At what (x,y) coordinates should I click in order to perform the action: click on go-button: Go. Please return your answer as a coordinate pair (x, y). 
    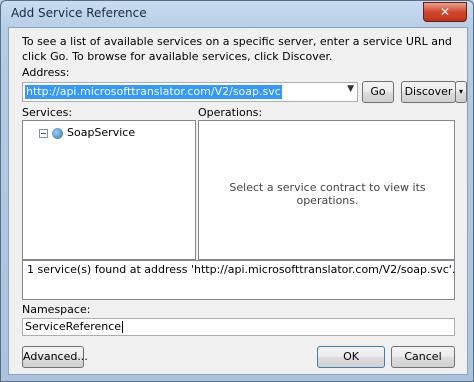
    Looking at the image, I should click on (378, 92).